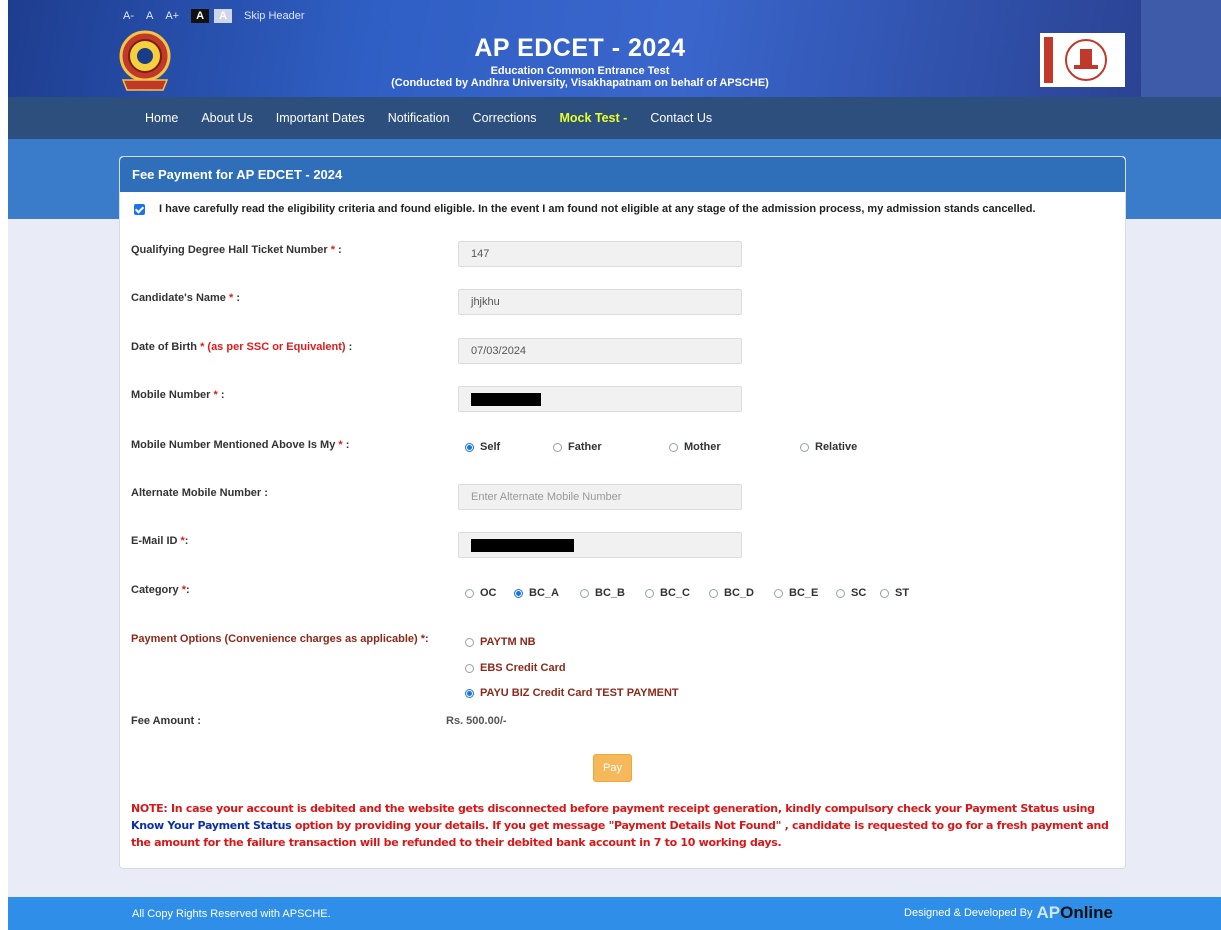  I want to click on radio-bc-b: BC_B, so click(612, 593).